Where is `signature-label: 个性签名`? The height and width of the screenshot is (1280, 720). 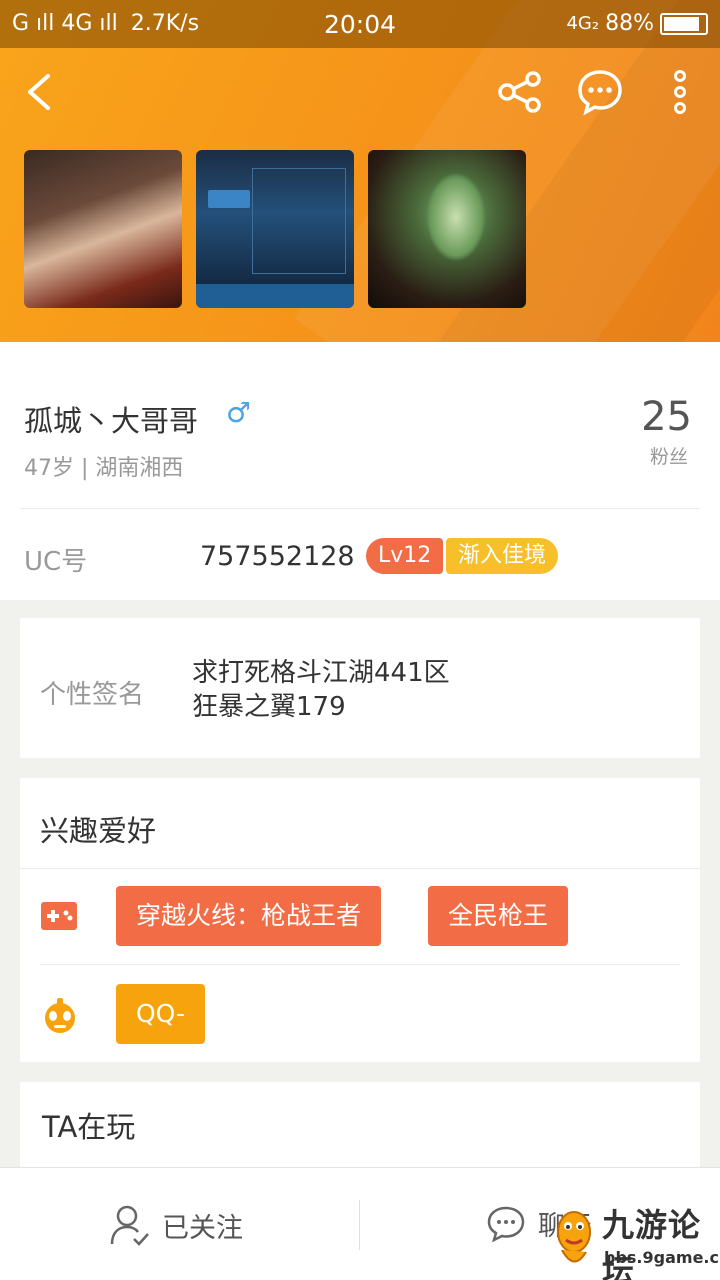
signature-label: 个性签名 is located at coordinates (92, 695).